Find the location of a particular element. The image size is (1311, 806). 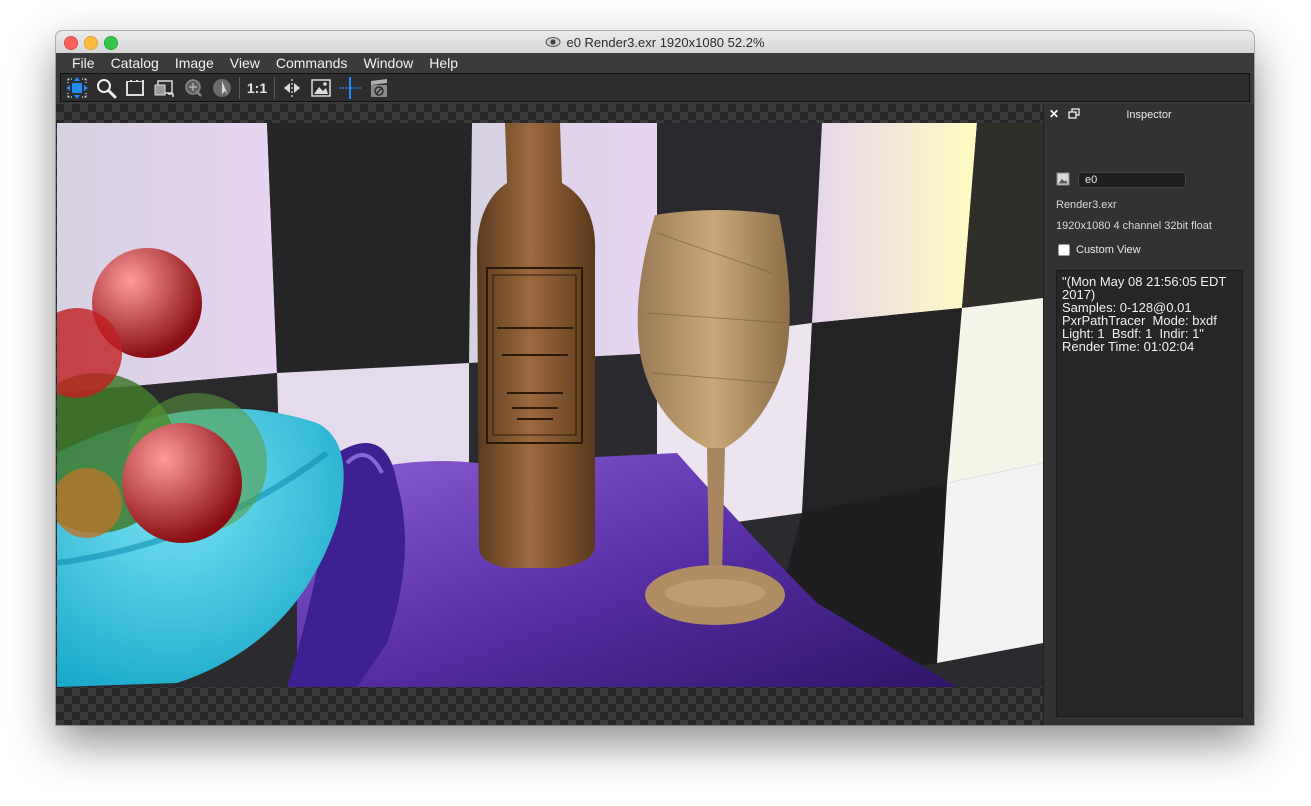

region-icon is located at coordinates (164, 88).